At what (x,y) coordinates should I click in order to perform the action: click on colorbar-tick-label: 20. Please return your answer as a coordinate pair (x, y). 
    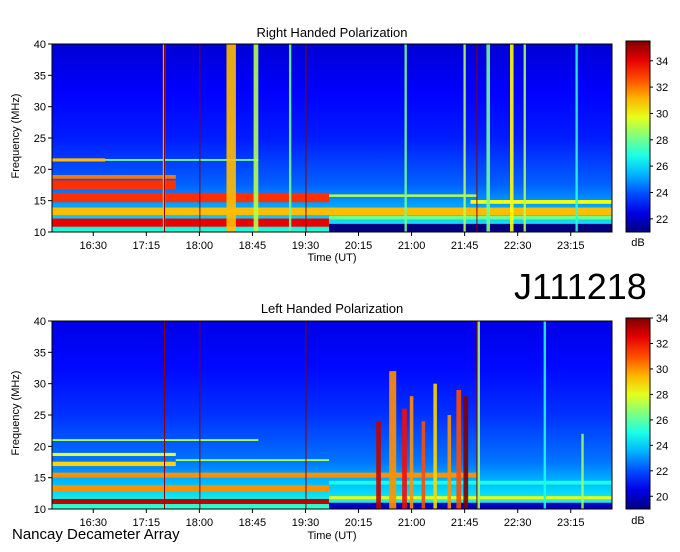
    Looking at the image, I should click on (662, 497).